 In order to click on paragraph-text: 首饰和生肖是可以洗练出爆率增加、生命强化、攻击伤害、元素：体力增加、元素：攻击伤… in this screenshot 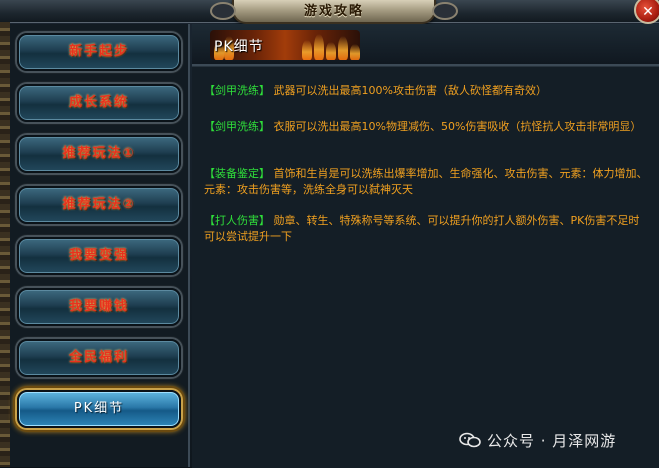, I will do `click(426, 181)`.